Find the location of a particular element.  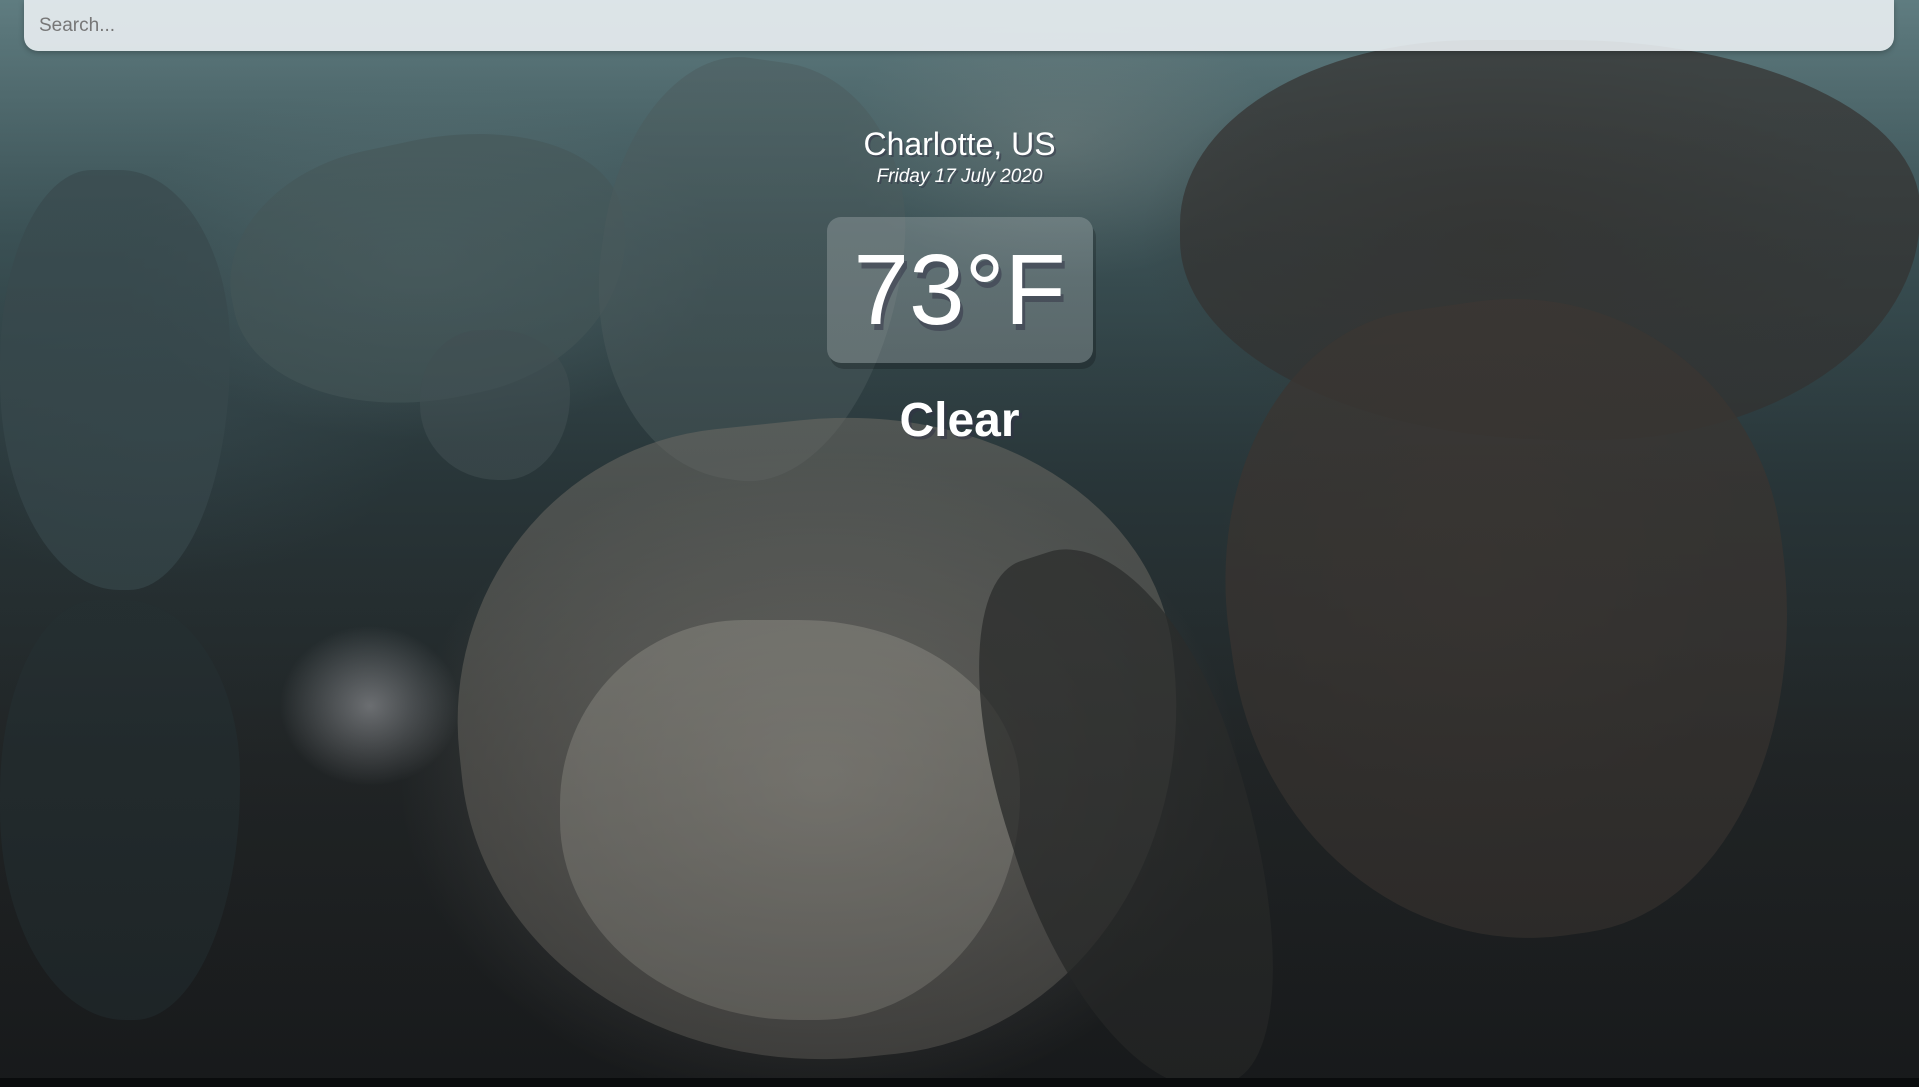

search-input is located at coordinates (959, 25).